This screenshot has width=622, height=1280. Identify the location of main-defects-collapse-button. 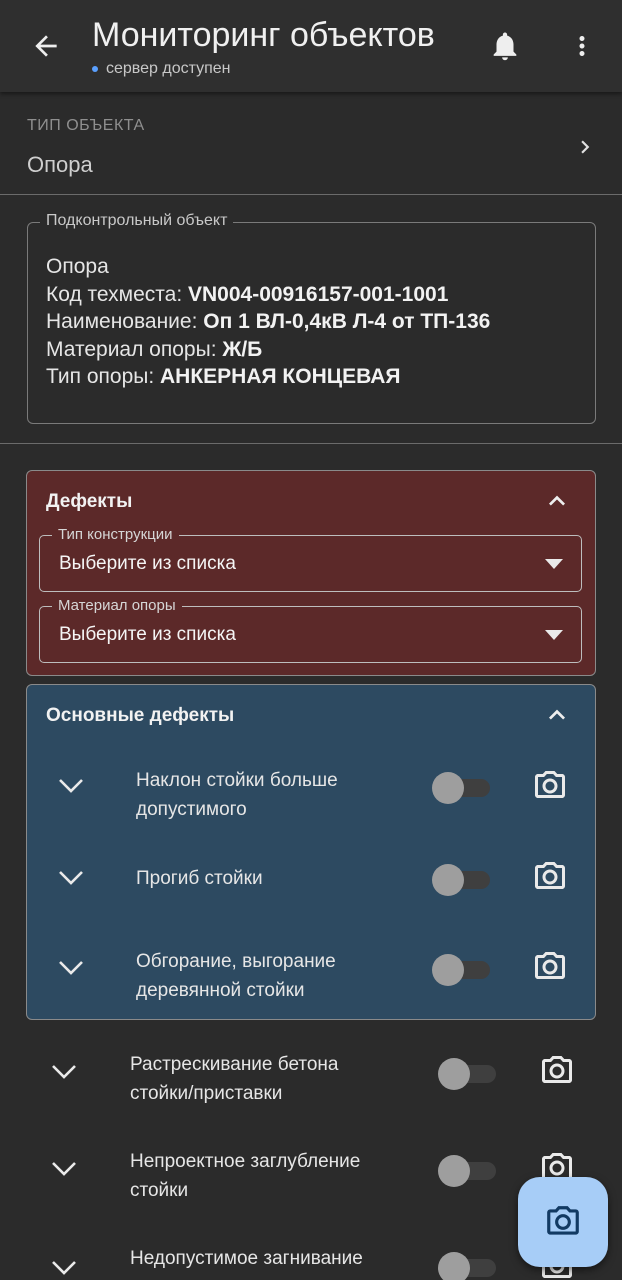
(557, 715).